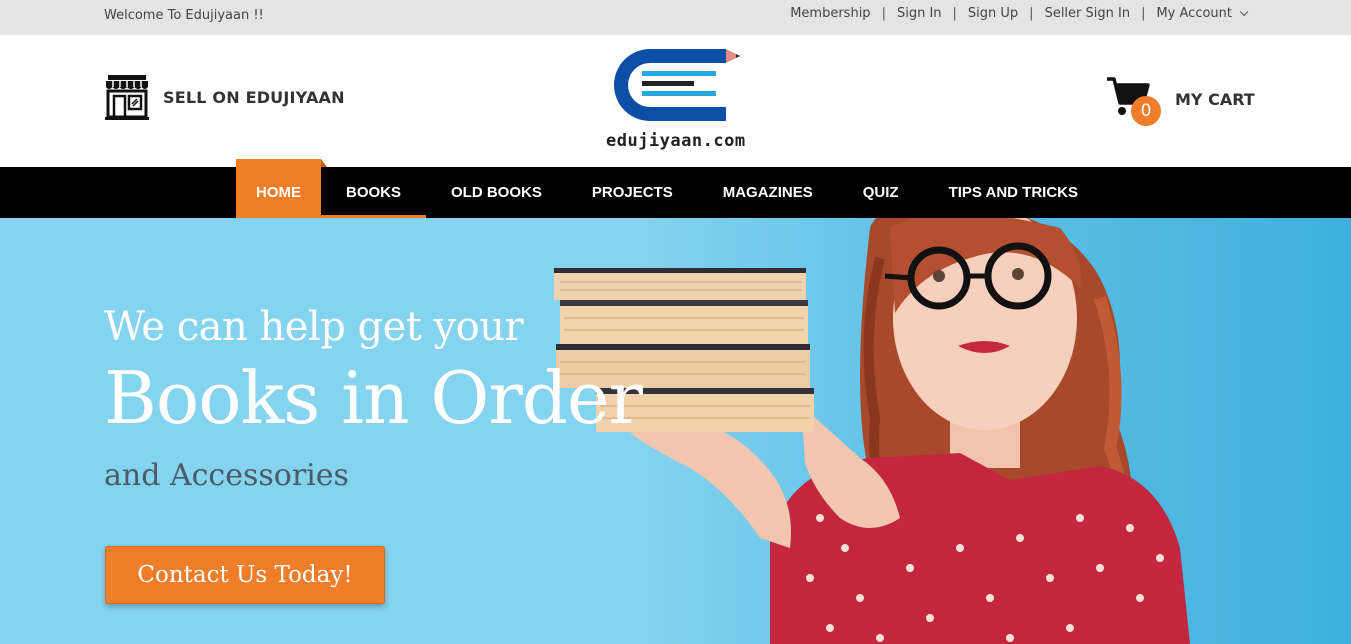 This screenshot has height=644, width=1351. I want to click on welcome-text: Welcome To Edujiyaan !!, so click(184, 15).